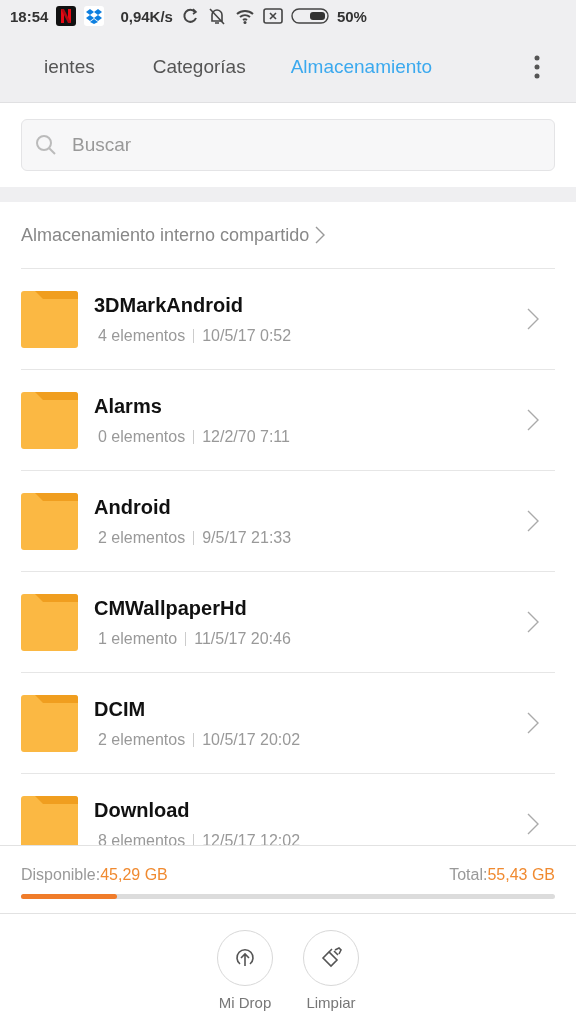  Describe the element at coordinates (331, 1002) in the screenshot. I see `action-label: Limpiar` at that location.